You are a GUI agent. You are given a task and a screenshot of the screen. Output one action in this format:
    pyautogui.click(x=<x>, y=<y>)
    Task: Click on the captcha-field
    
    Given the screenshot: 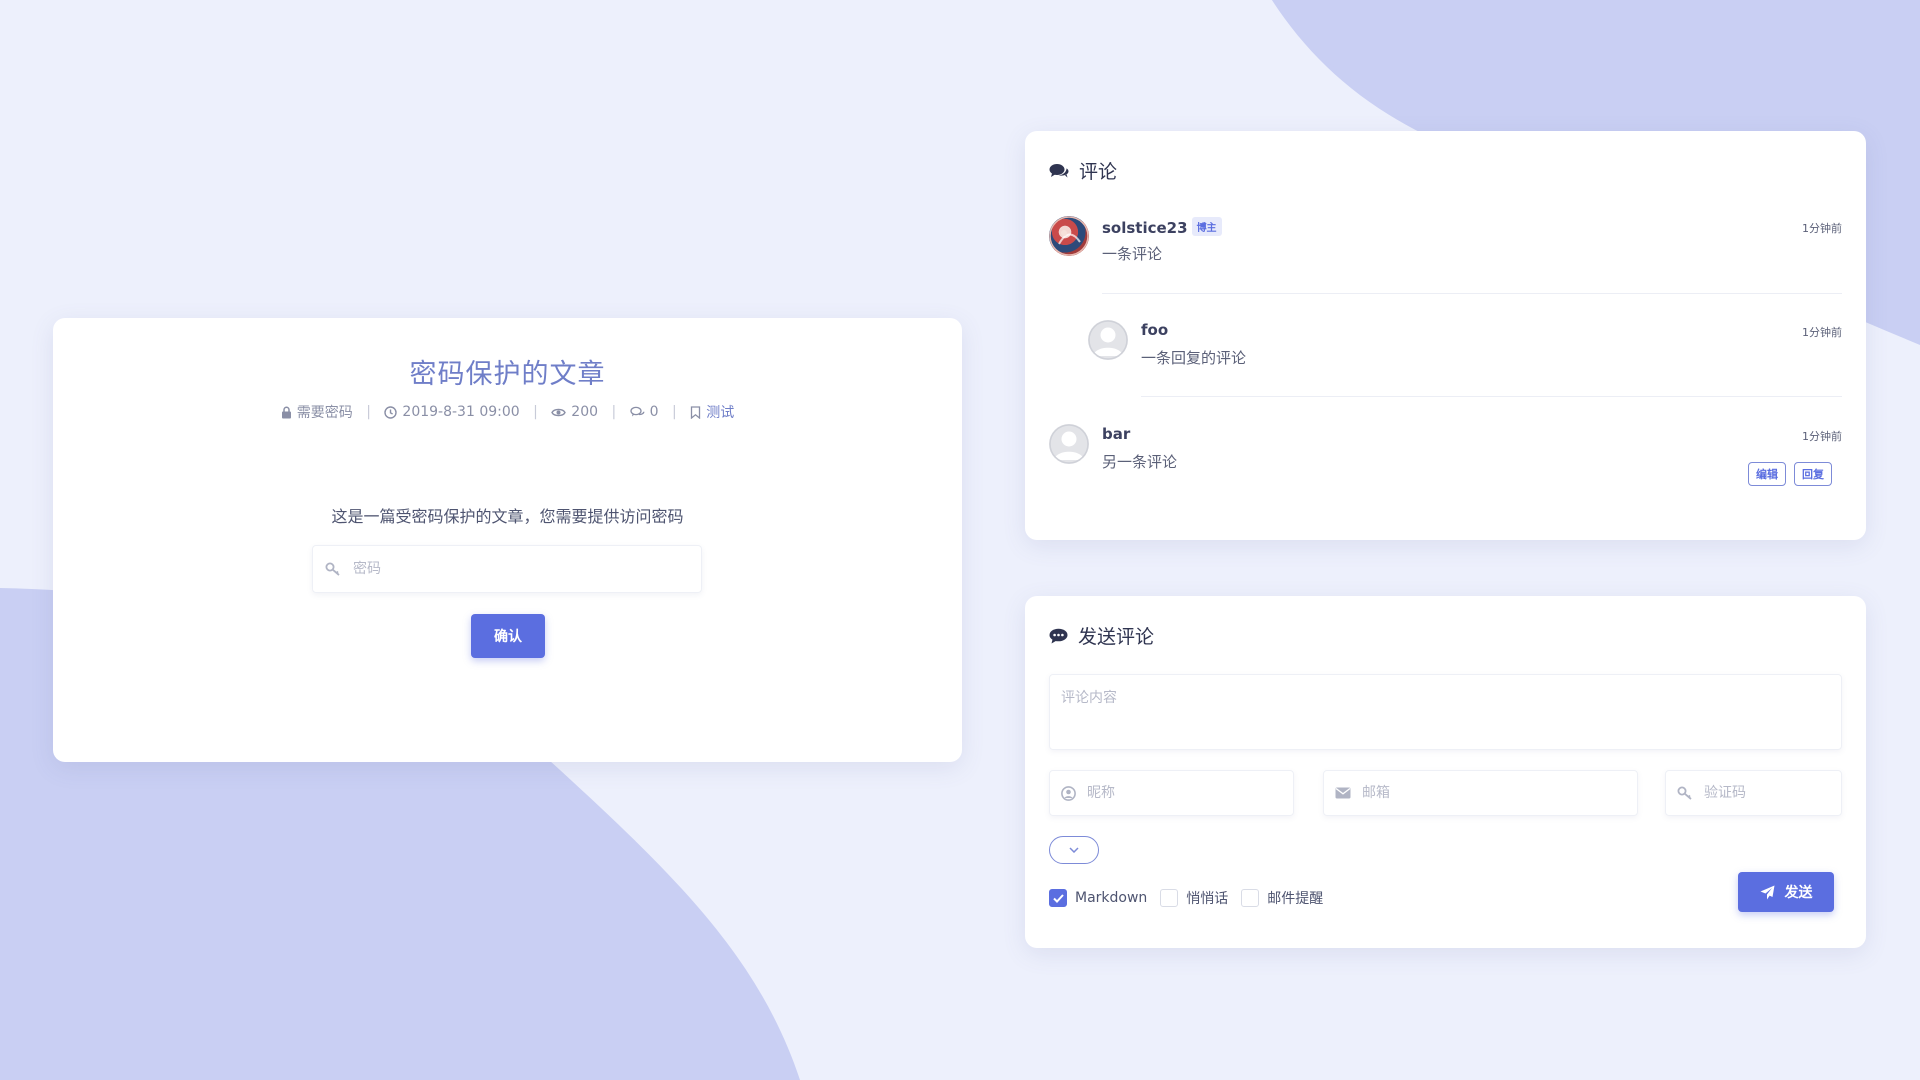 What is the action you would take?
    pyautogui.click(x=1753, y=793)
    